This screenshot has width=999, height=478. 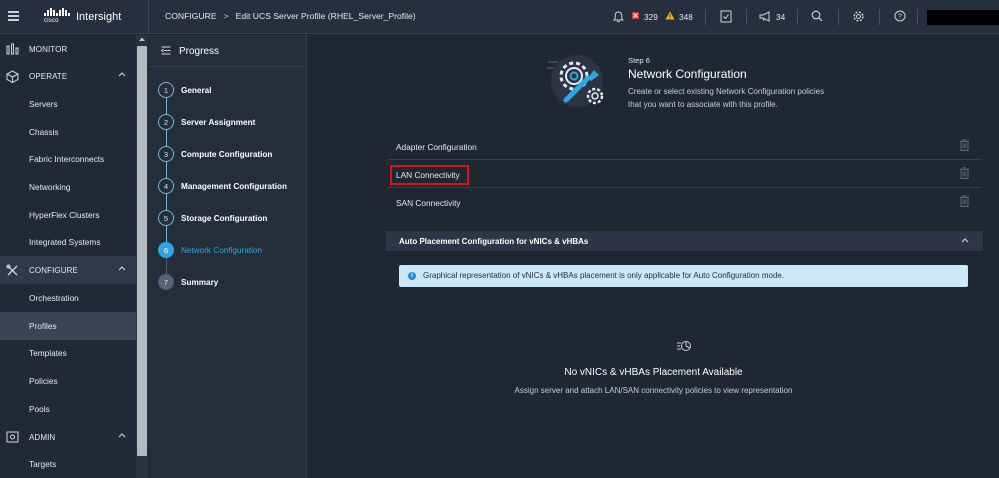 What do you see at coordinates (858, 16) in the screenshot?
I see `gear-icon` at bounding box center [858, 16].